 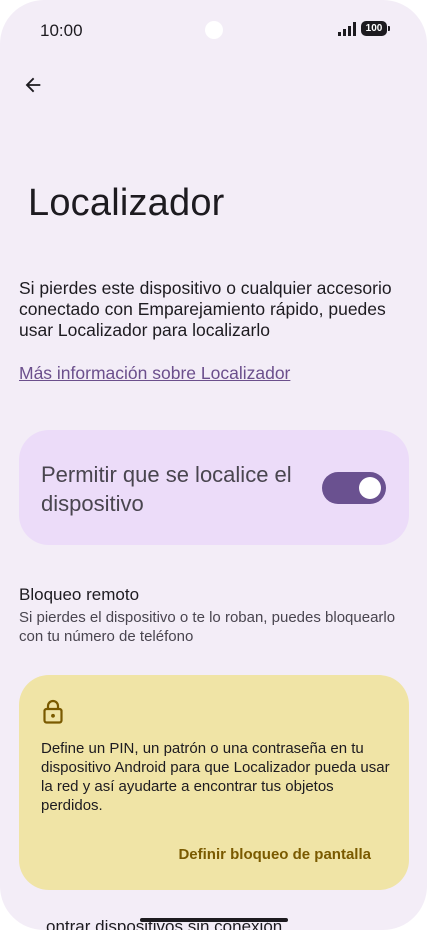 What do you see at coordinates (370, 488) in the screenshot?
I see `switch-knob` at bounding box center [370, 488].